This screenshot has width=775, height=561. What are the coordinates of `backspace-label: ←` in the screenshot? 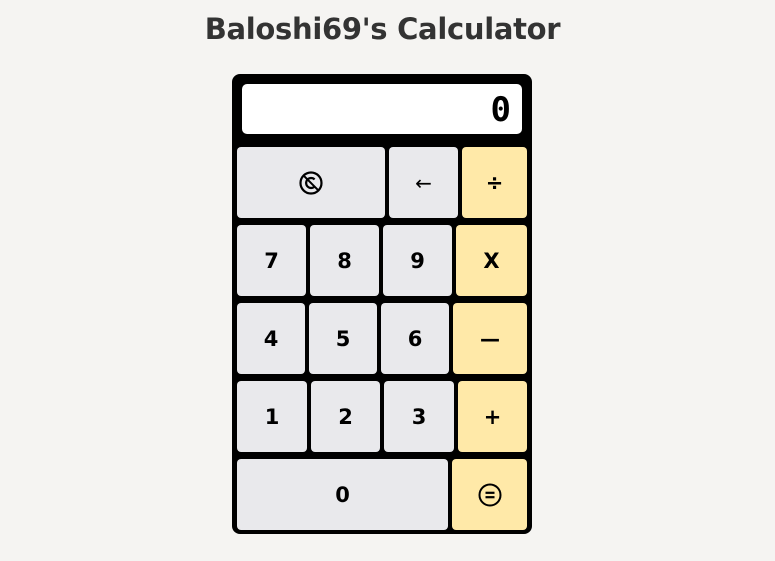 It's located at (423, 182).